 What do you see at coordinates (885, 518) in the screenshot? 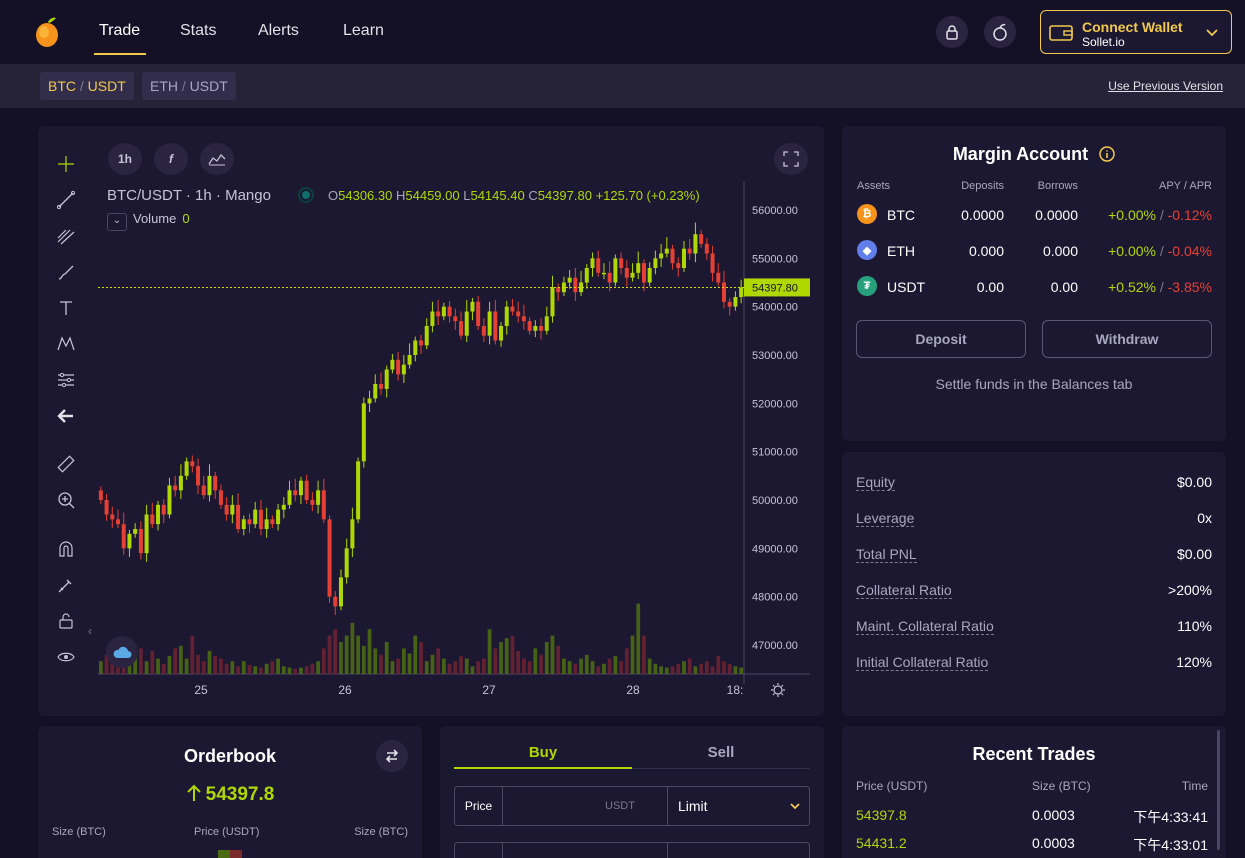
I see `stat-label: Leverage` at bounding box center [885, 518].